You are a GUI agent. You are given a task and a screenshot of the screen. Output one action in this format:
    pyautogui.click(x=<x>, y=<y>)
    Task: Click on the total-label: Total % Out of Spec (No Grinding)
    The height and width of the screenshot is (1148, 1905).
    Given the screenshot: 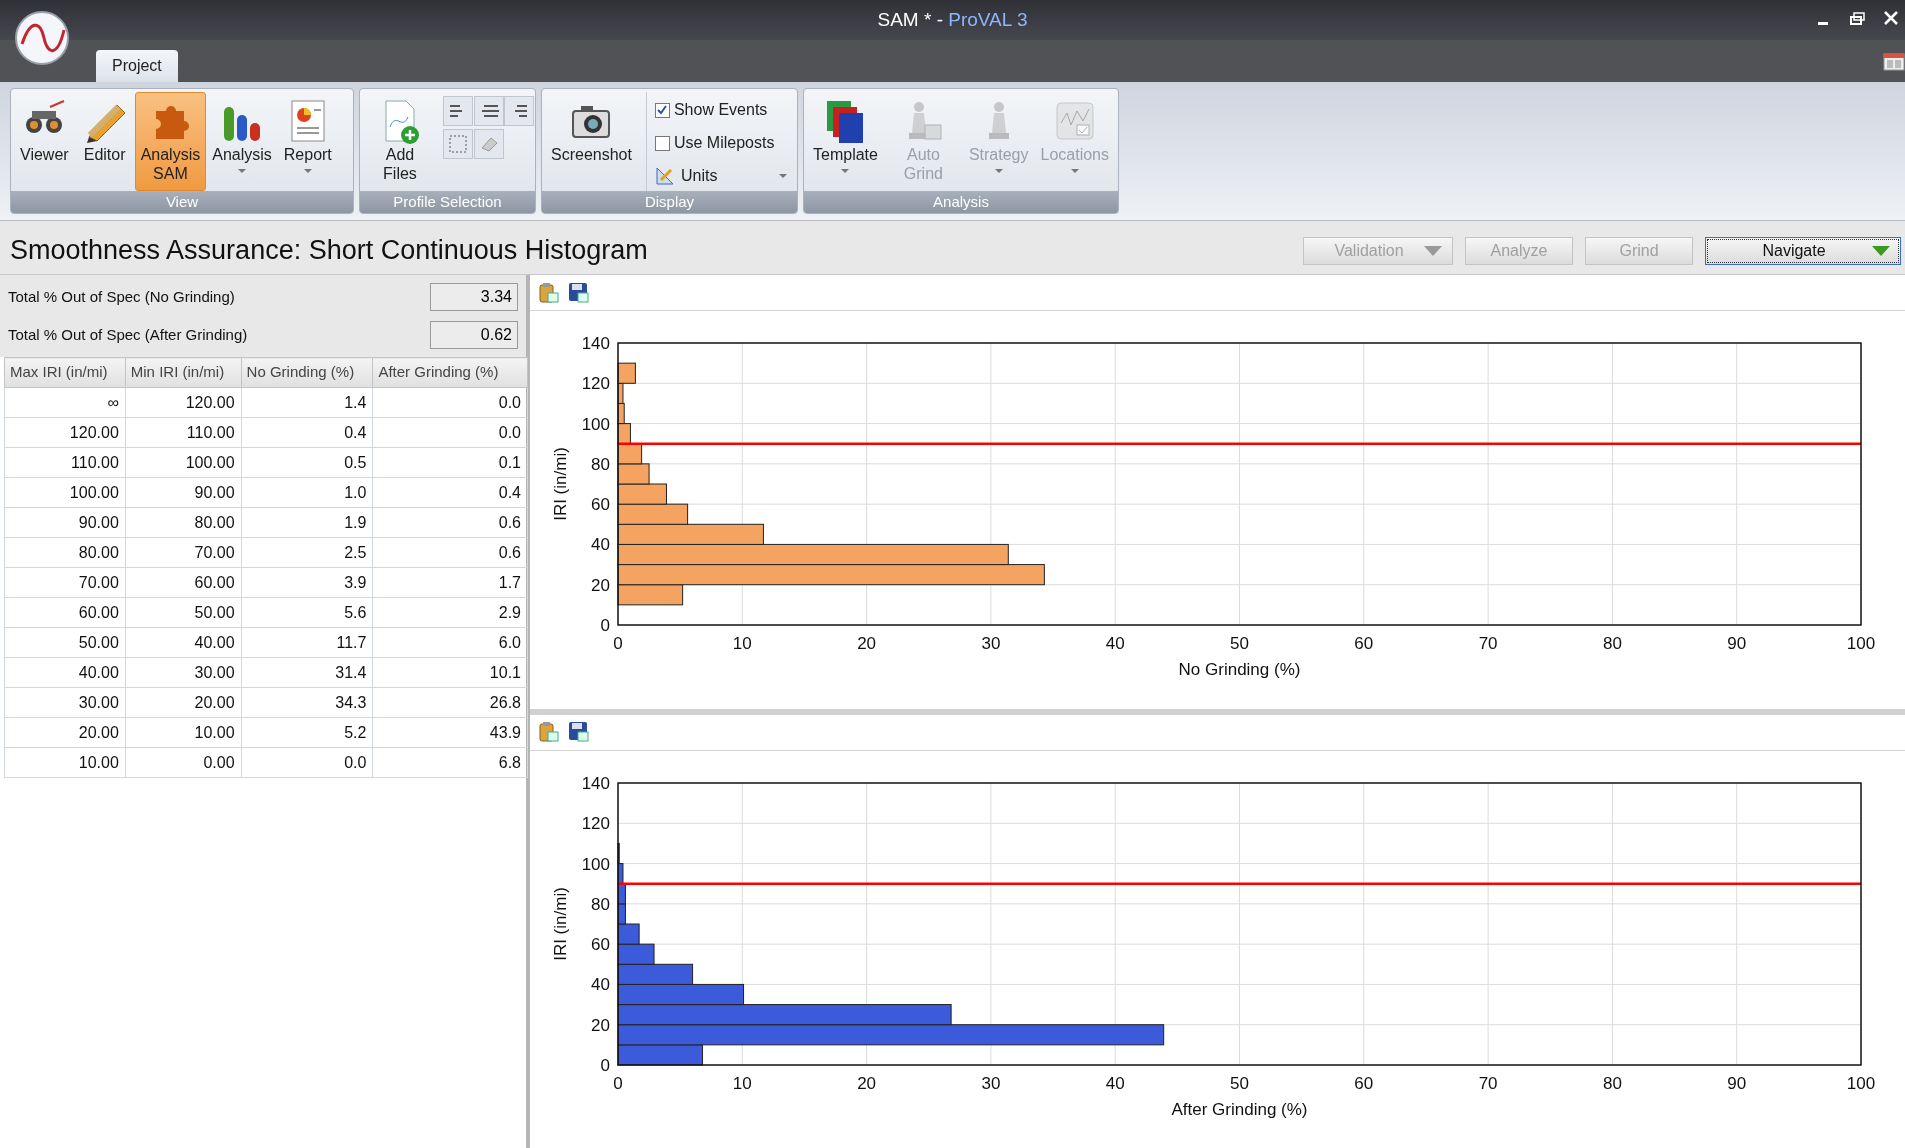 What is the action you would take?
    pyautogui.click(x=122, y=296)
    